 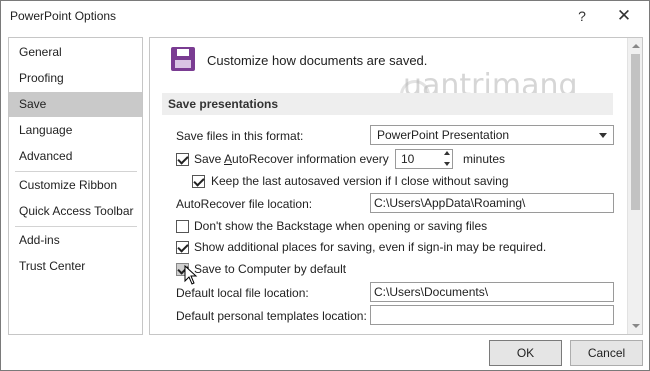 What do you see at coordinates (182, 247) in the screenshot?
I see `additional-places-checkbox` at bounding box center [182, 247].